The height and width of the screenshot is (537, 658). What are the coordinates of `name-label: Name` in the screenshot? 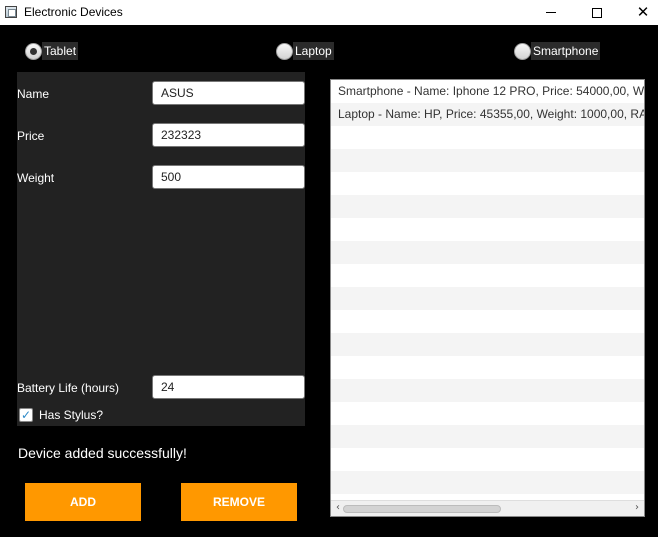 It's located at (33, 94).